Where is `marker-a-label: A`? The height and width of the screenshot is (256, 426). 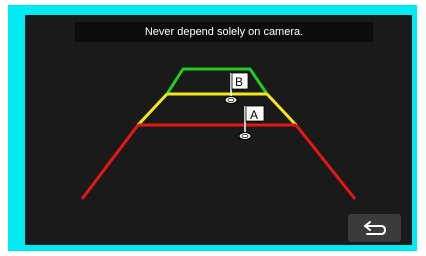
marker-a-label: A is located at coordinates (254, 115).